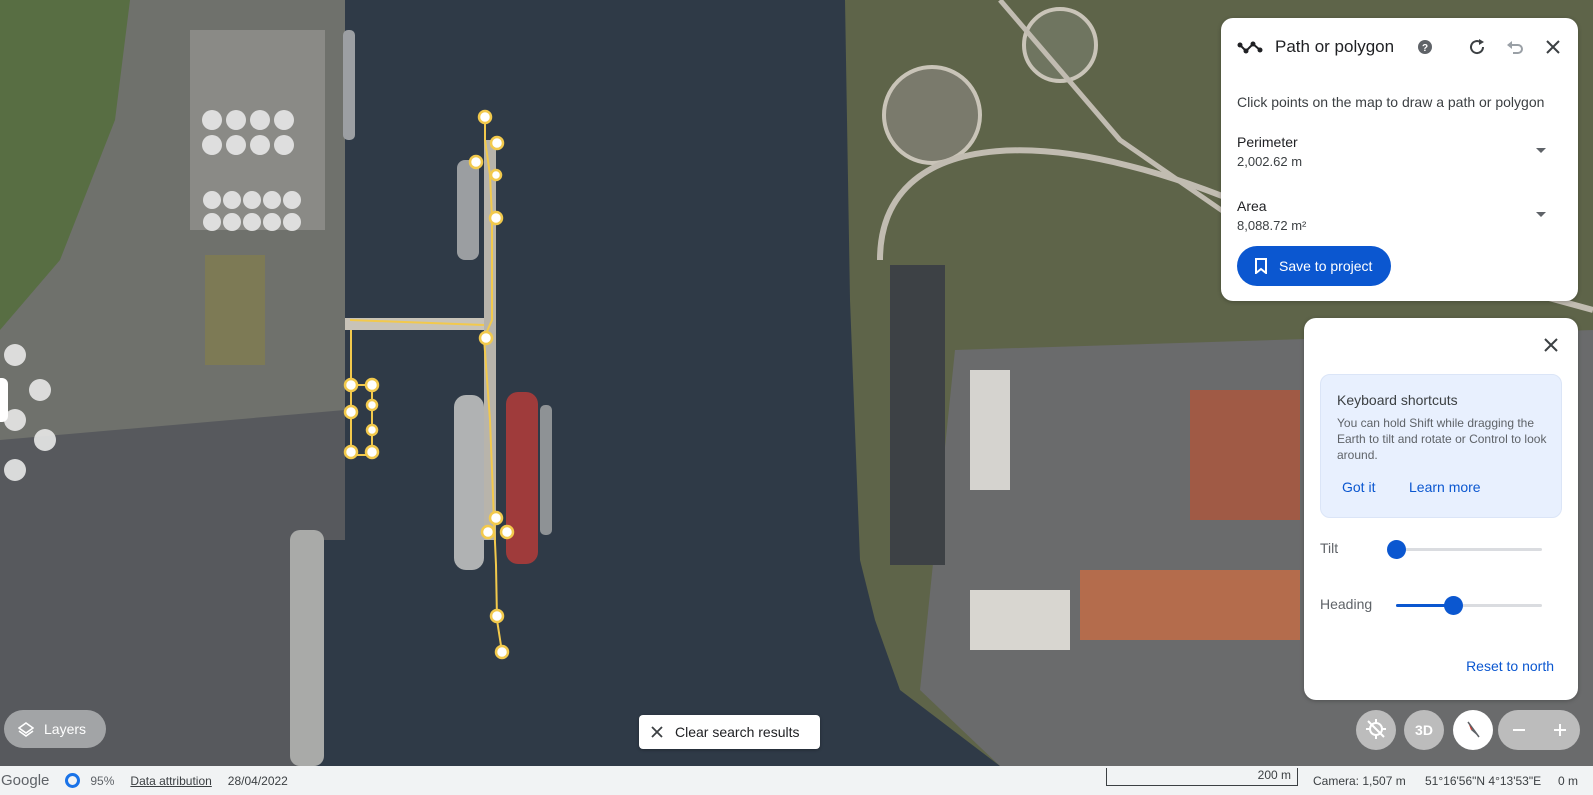 The image size is (1593, 795). I want to click on layers-button: Layers, so click(55, 729).